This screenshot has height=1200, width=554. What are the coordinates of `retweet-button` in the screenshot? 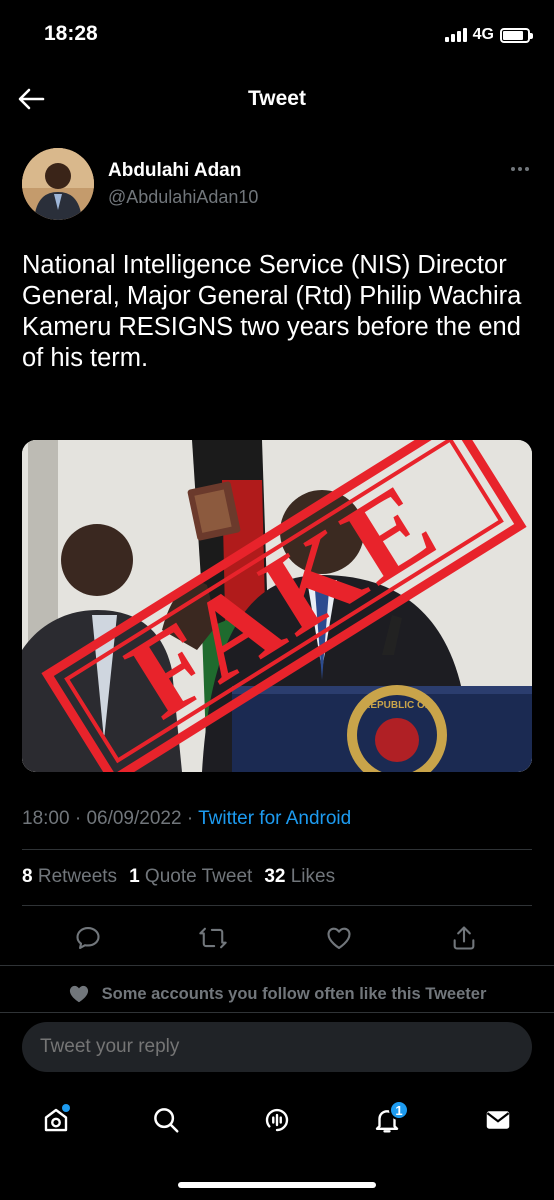 It's located at (213, 938).